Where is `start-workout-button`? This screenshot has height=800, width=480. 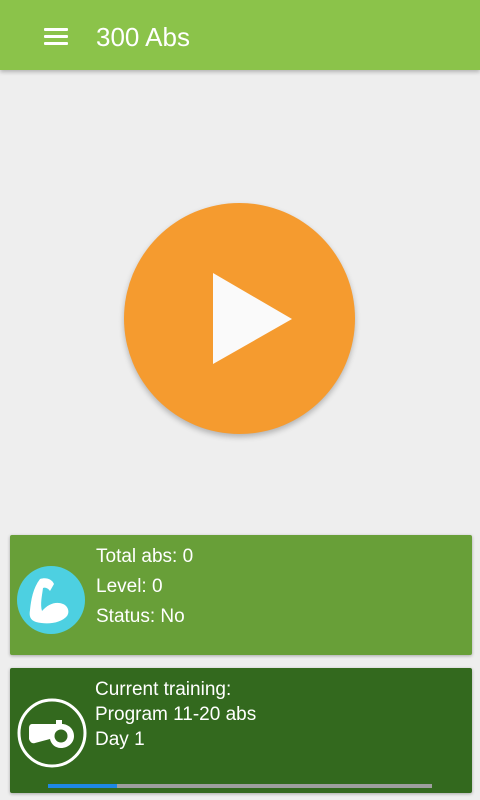 start-workout-button is located at coordinates (239, 318).